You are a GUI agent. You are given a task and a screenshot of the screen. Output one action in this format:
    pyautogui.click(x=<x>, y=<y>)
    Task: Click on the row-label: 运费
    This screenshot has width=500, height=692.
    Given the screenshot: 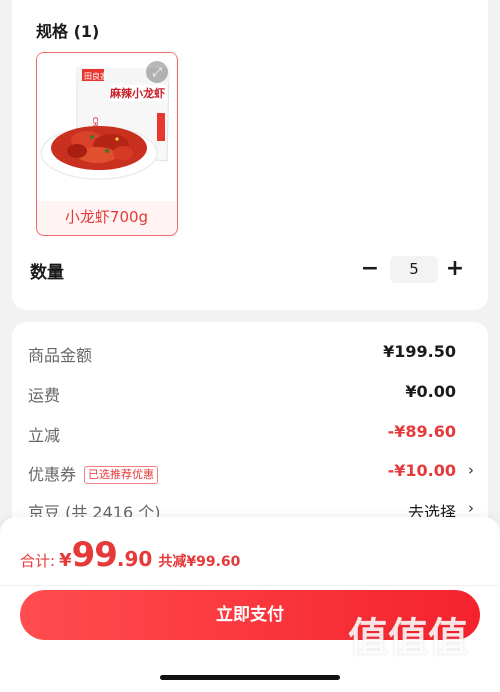 What is the action you would take?
    pyautogui.click(x=44, y=395)
    